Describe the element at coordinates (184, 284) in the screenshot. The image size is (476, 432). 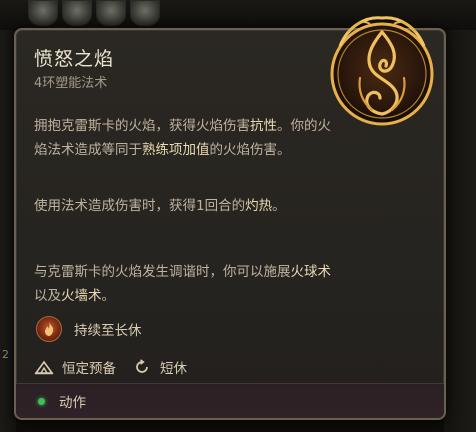
I see `spell-description-paragraph-3: 与克雷斯卡的火焰发生调谐时，你可以施展火球术以及火墙术。` at that location.